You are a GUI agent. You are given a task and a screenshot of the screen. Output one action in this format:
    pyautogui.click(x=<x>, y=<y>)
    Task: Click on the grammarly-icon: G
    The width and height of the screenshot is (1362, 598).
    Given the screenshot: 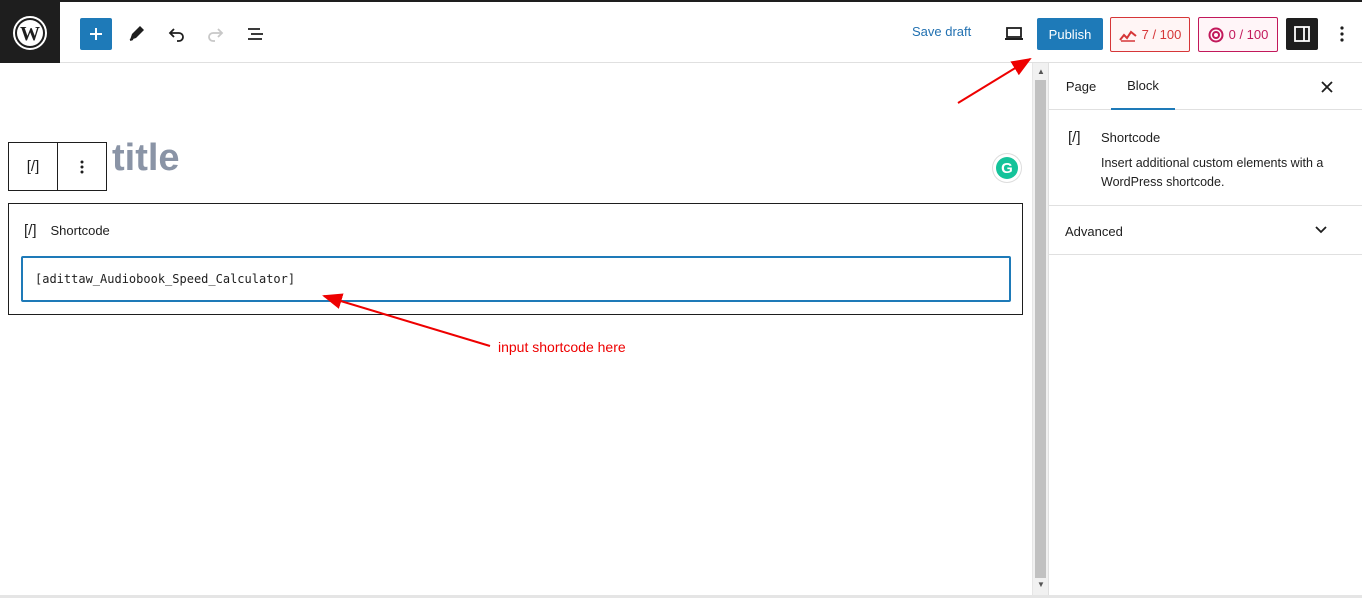 What is the action you would take?
    pyautogui.click(x=1007, y=168)
    